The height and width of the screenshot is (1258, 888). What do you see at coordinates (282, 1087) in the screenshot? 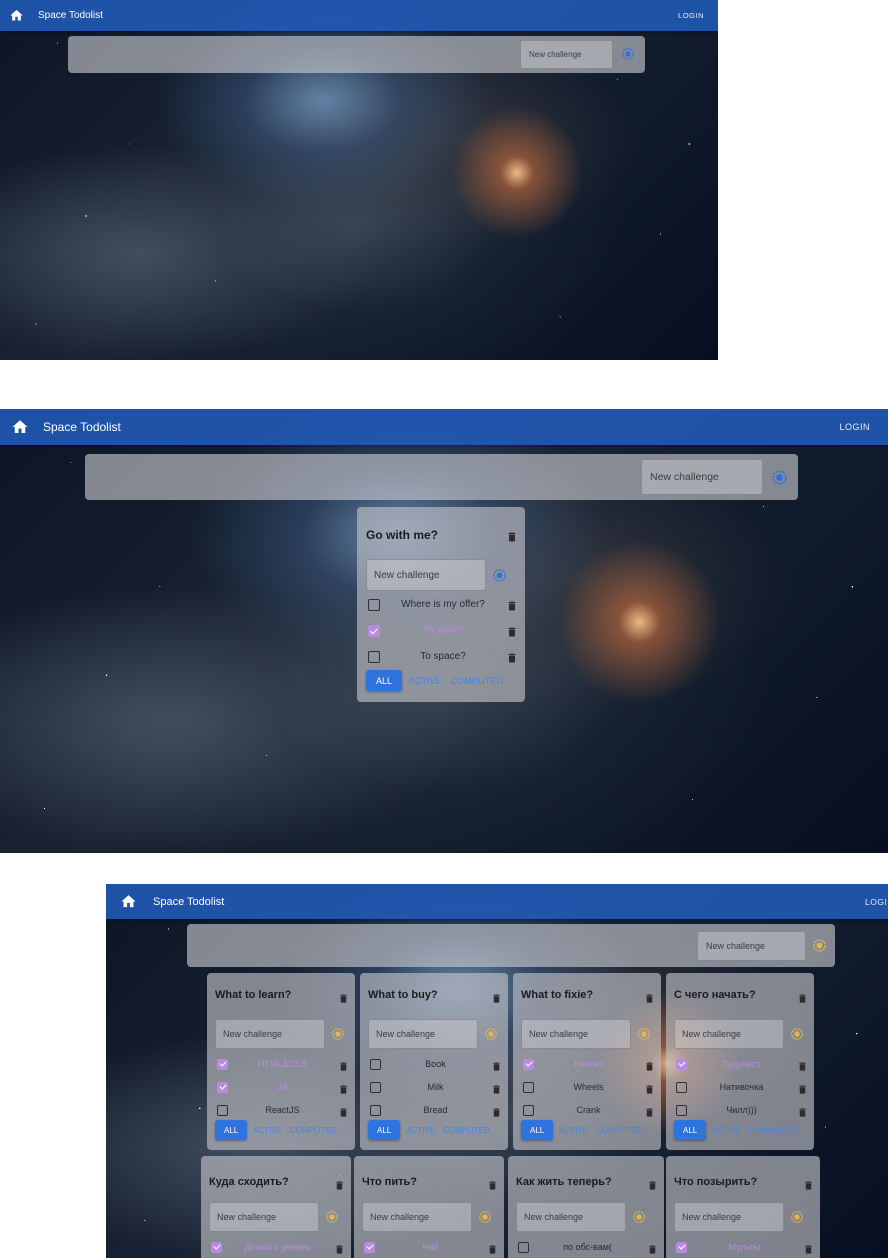
I see `task-label: JS` at bounding box center [282, 1087].